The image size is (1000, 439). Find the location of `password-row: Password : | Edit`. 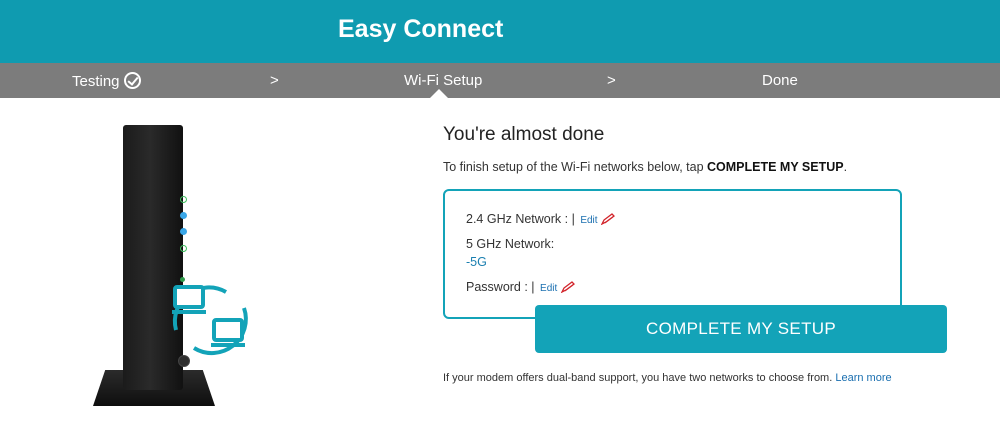

password-row: Password : | Edit is located at coordinates (520, 287).